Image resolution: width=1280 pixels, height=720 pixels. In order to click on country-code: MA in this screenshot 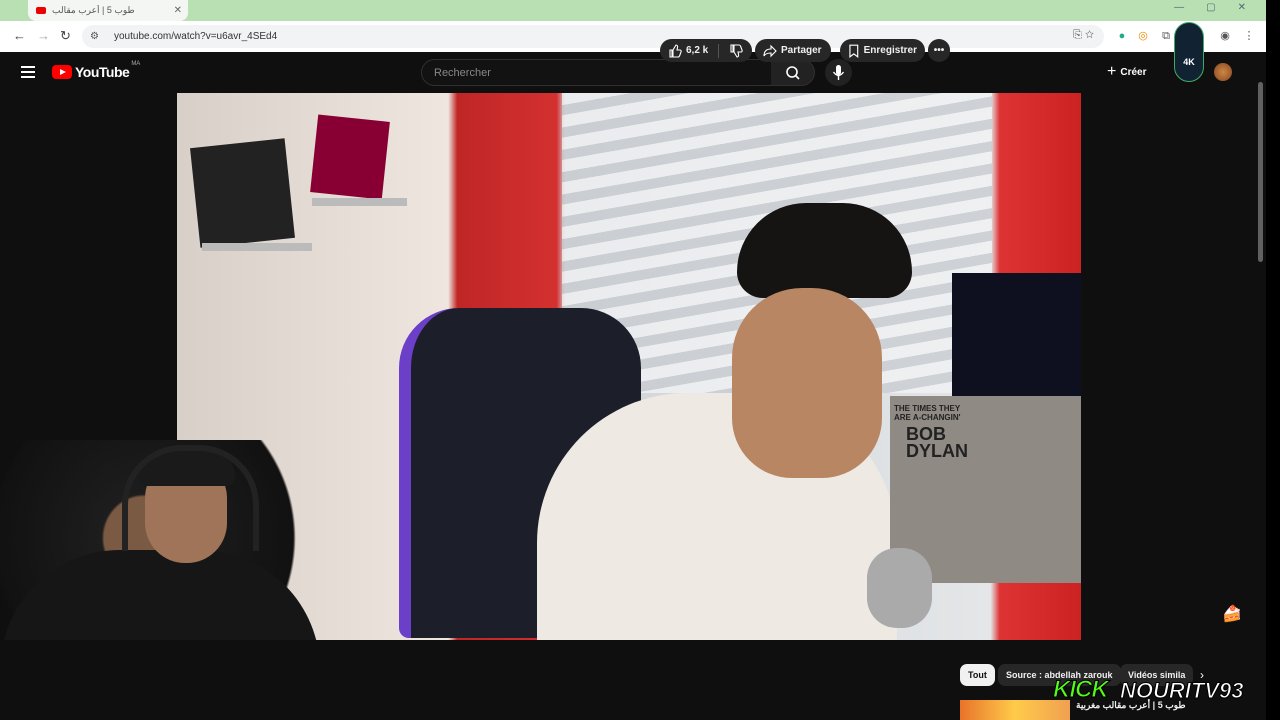, I will do `click(136, 64)`.